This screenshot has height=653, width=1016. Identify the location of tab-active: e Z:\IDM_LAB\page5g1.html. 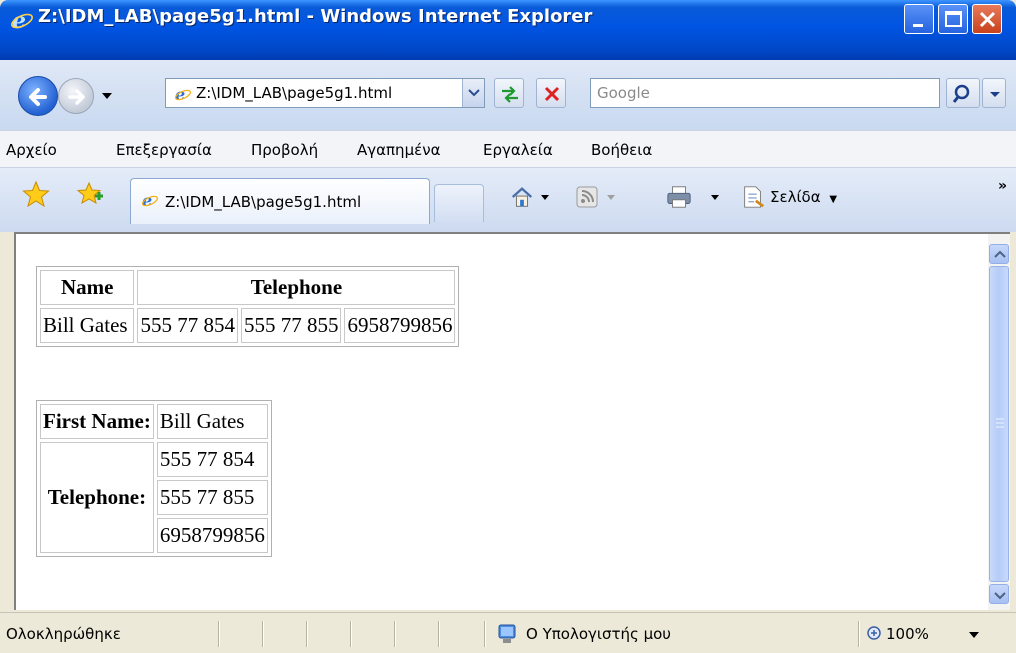
(280, 201).